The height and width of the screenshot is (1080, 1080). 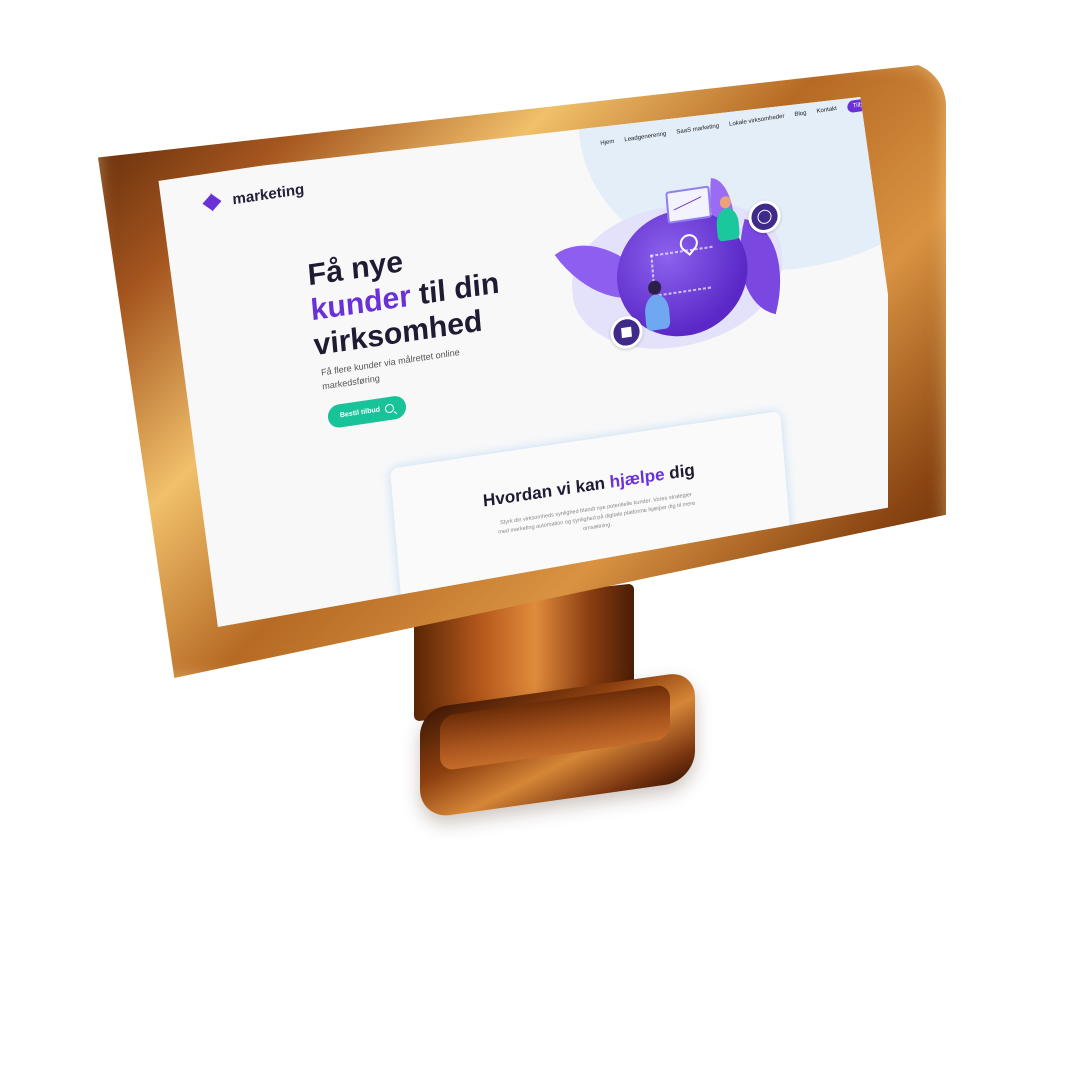 What do you see at coordinates (216, 202) in the screenshot?
I see `logo-mark-icon` at bounding box center [216, 202].